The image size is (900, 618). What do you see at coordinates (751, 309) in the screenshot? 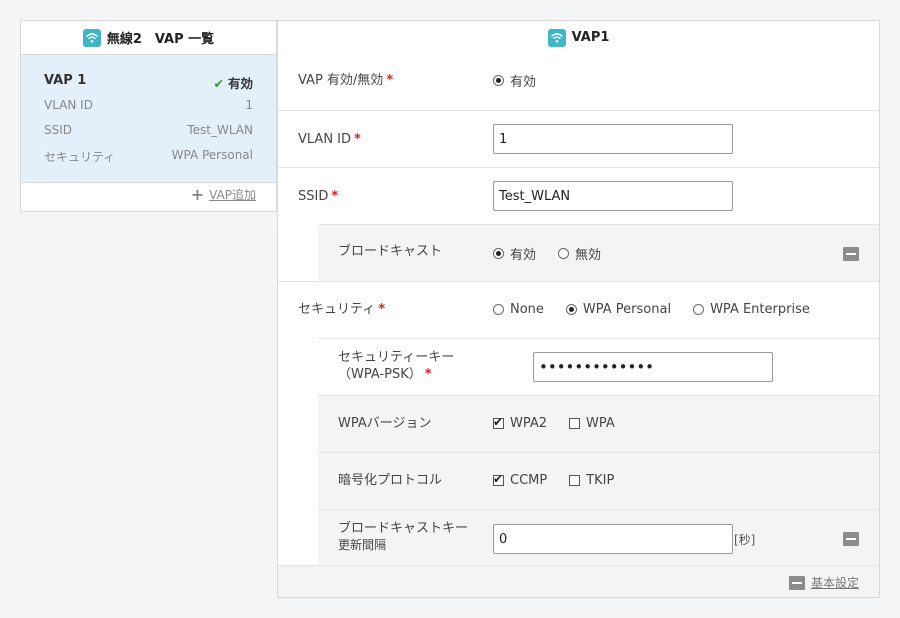
I see `security-wpa-enterprise-radio: WPA Enterprise` at bounding box center [751, 309].